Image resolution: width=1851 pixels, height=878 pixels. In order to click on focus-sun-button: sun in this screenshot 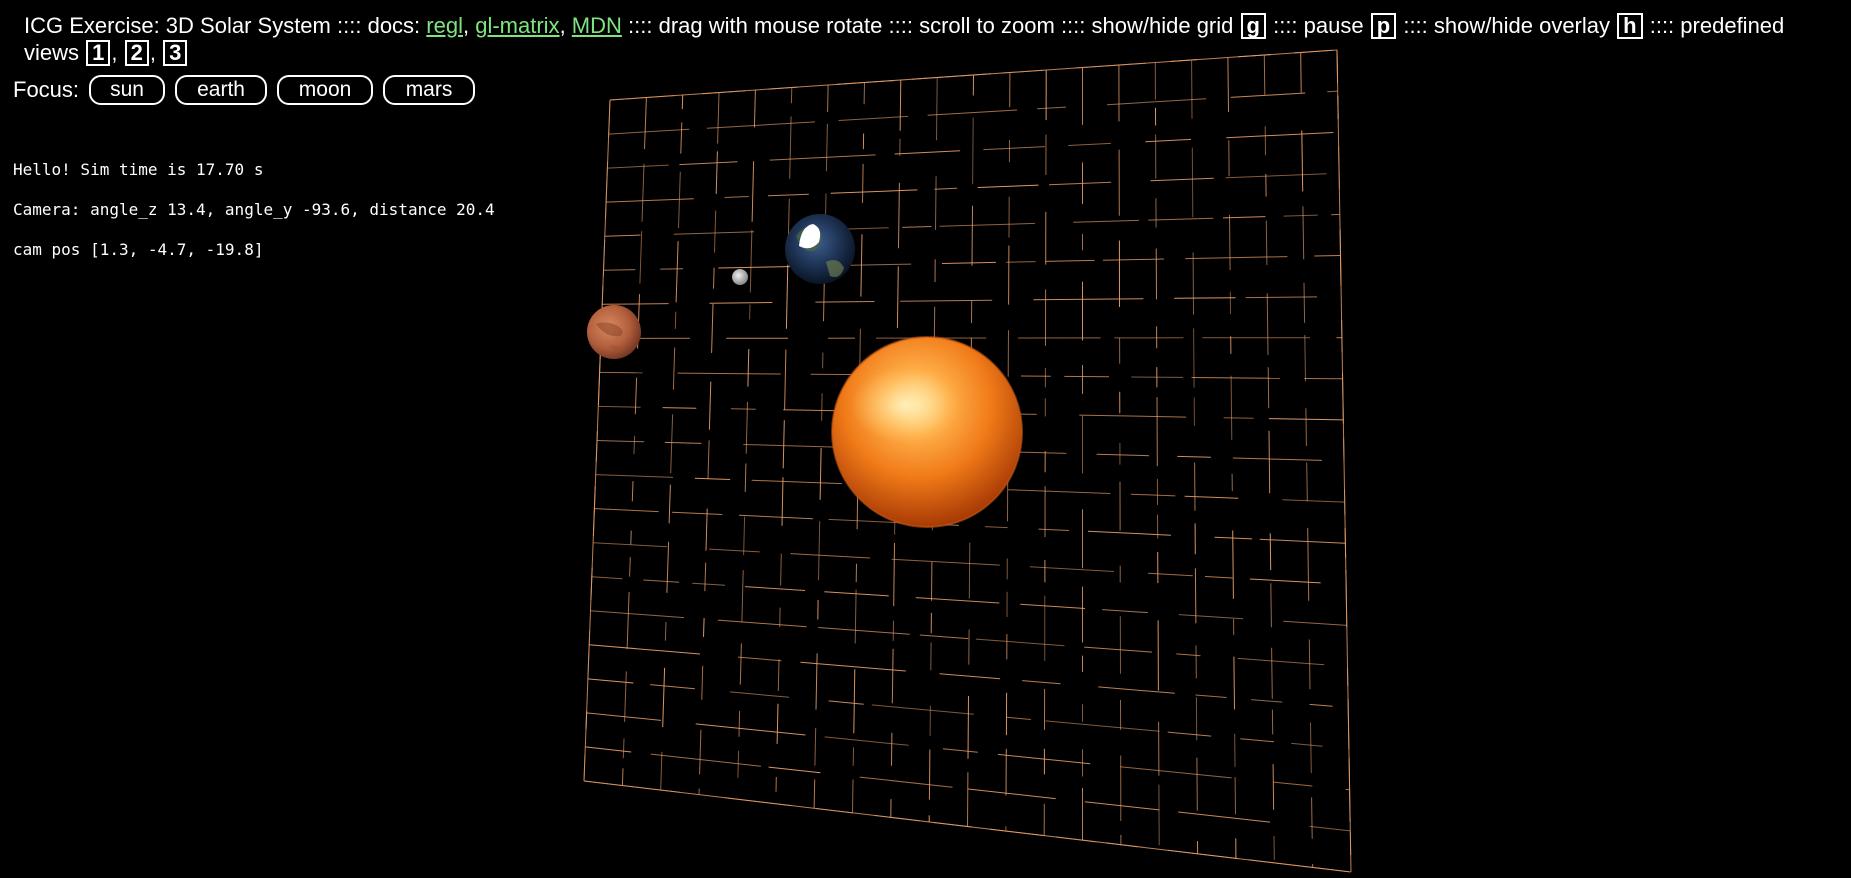, I will do `click(127, 90)`.